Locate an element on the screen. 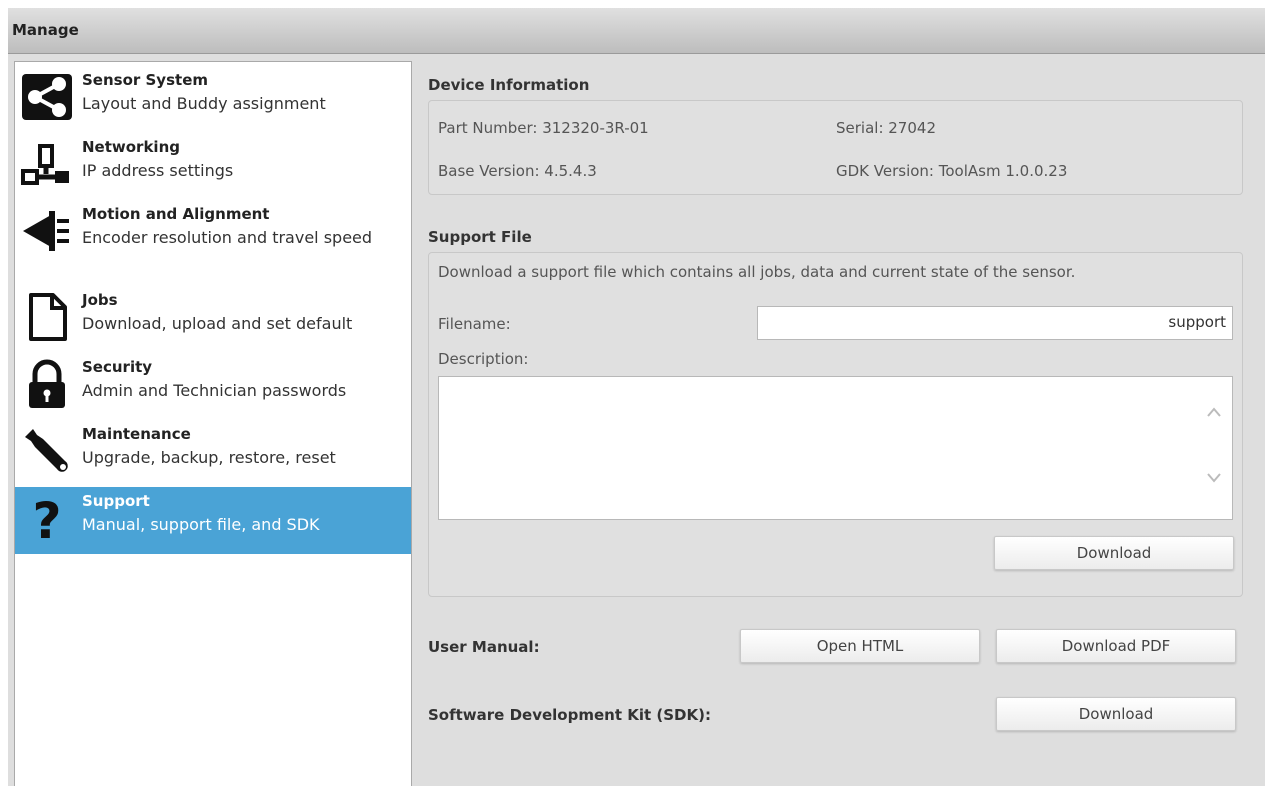  sidebar-item-jobs: Jobs Download, upload and set default is located at coordinates (213, 319).